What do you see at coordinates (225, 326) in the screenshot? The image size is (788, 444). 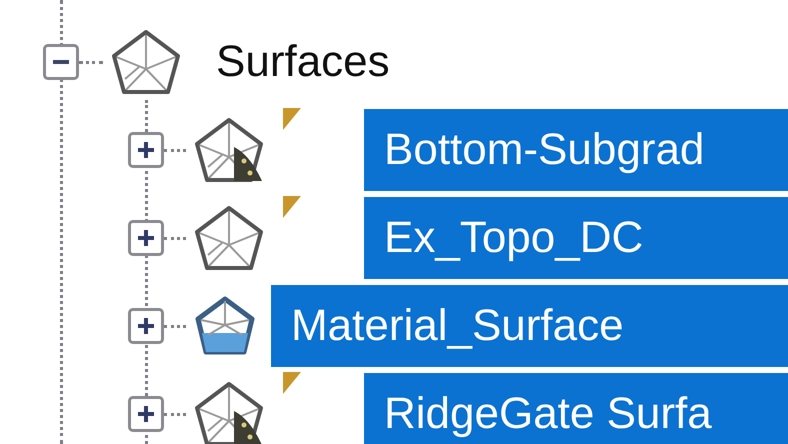 I see `material-surface-icon` at bounding box center [225, 326].